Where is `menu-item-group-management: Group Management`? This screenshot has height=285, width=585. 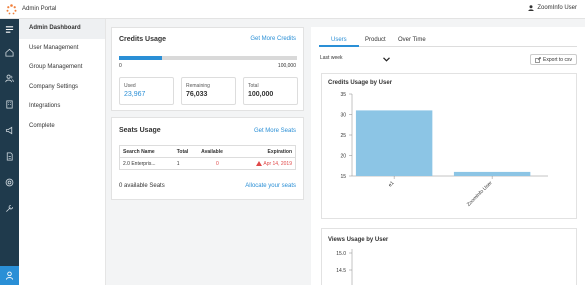
menu-item-group-management: Group Management is located at coordinates (62, 68).